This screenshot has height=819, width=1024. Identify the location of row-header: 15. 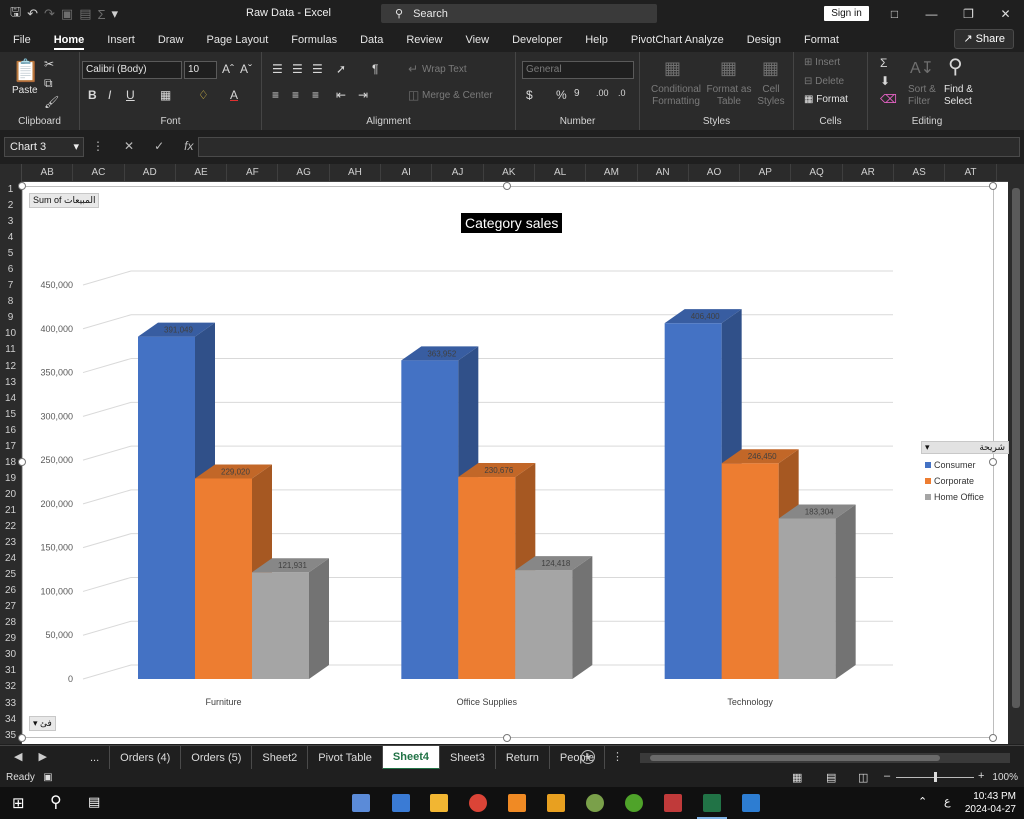
(10, 415).